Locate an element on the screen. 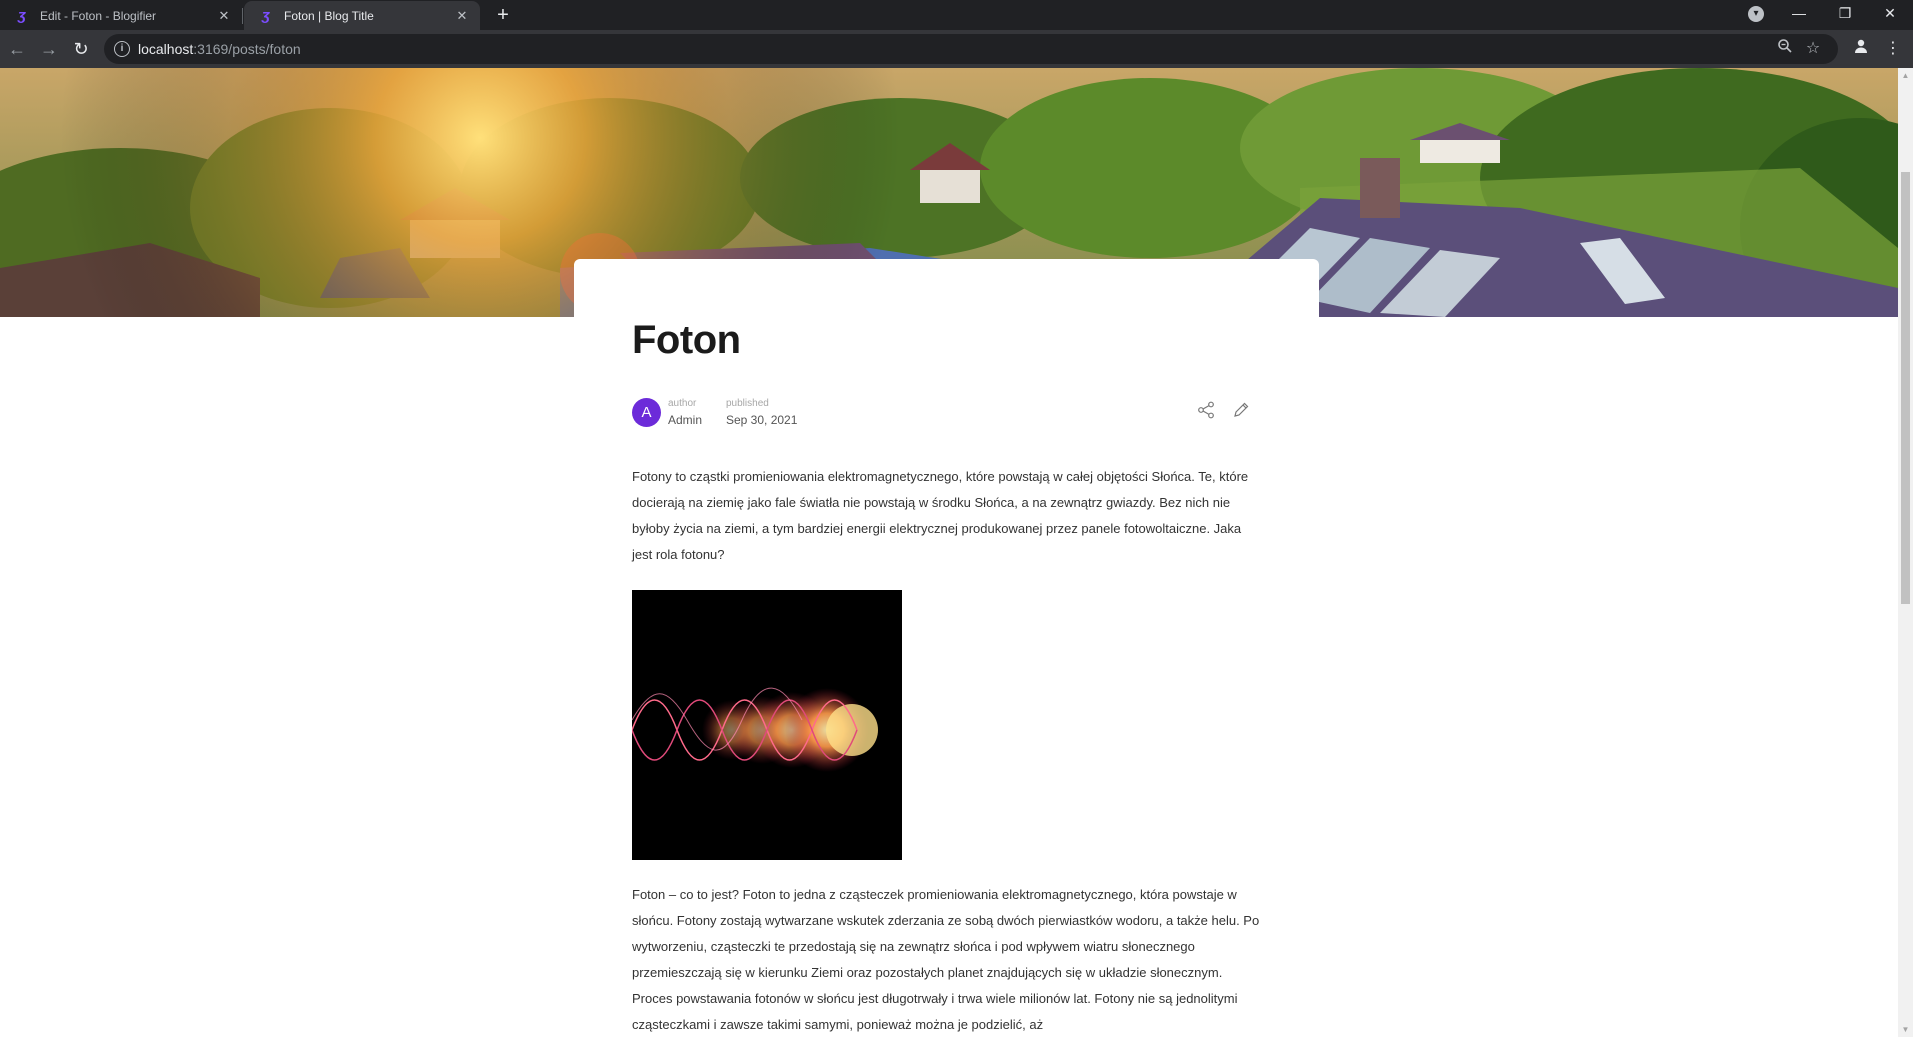 The width and height of the screenshot is (1913, 1037). tab-edit-foton: ʒ Edit - Foton - Blogifier ✕ is located at coordinates (121, 15).